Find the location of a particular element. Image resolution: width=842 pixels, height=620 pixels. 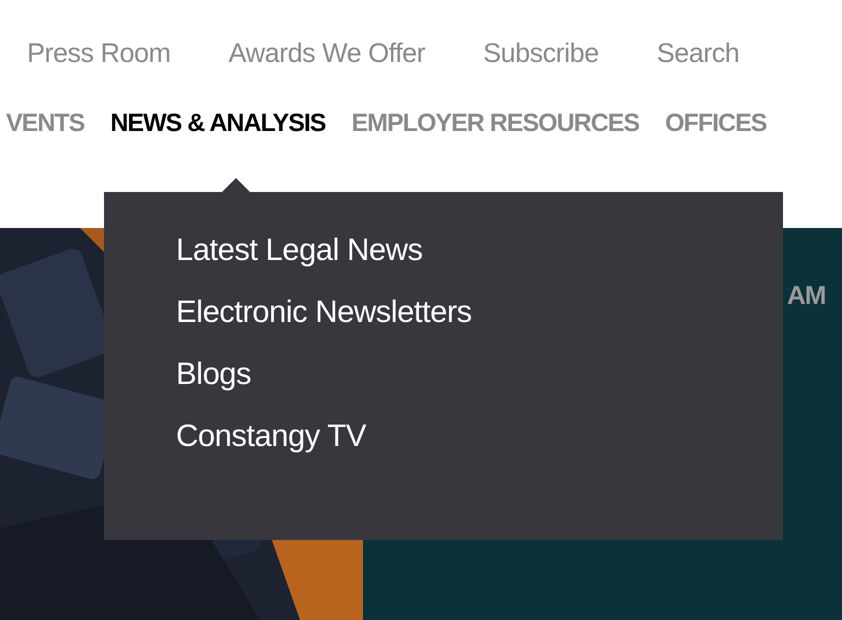

utility-link: Press Room is located at coordinates (99, 53).